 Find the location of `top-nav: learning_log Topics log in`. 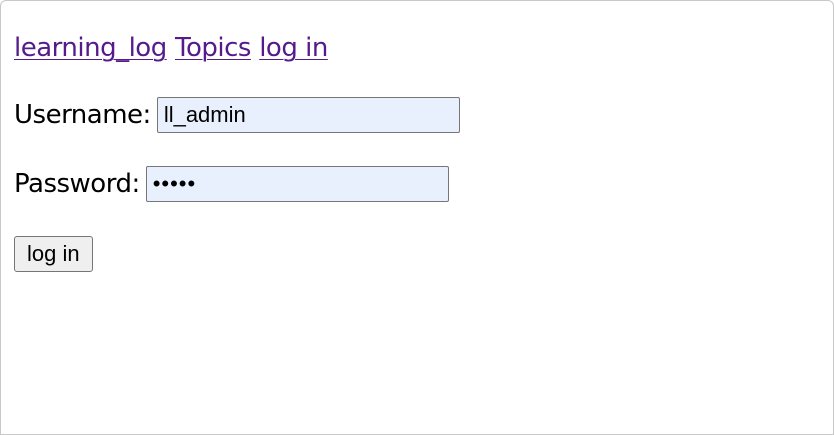

top-nav: learning_log Topics log in is located at coordinates (171, 48).